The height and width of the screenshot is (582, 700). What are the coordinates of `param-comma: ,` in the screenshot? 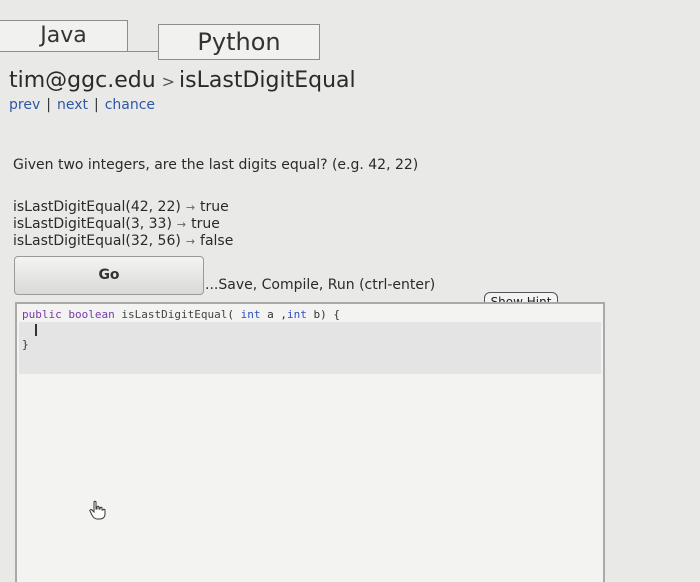 It's located at (283, 314).